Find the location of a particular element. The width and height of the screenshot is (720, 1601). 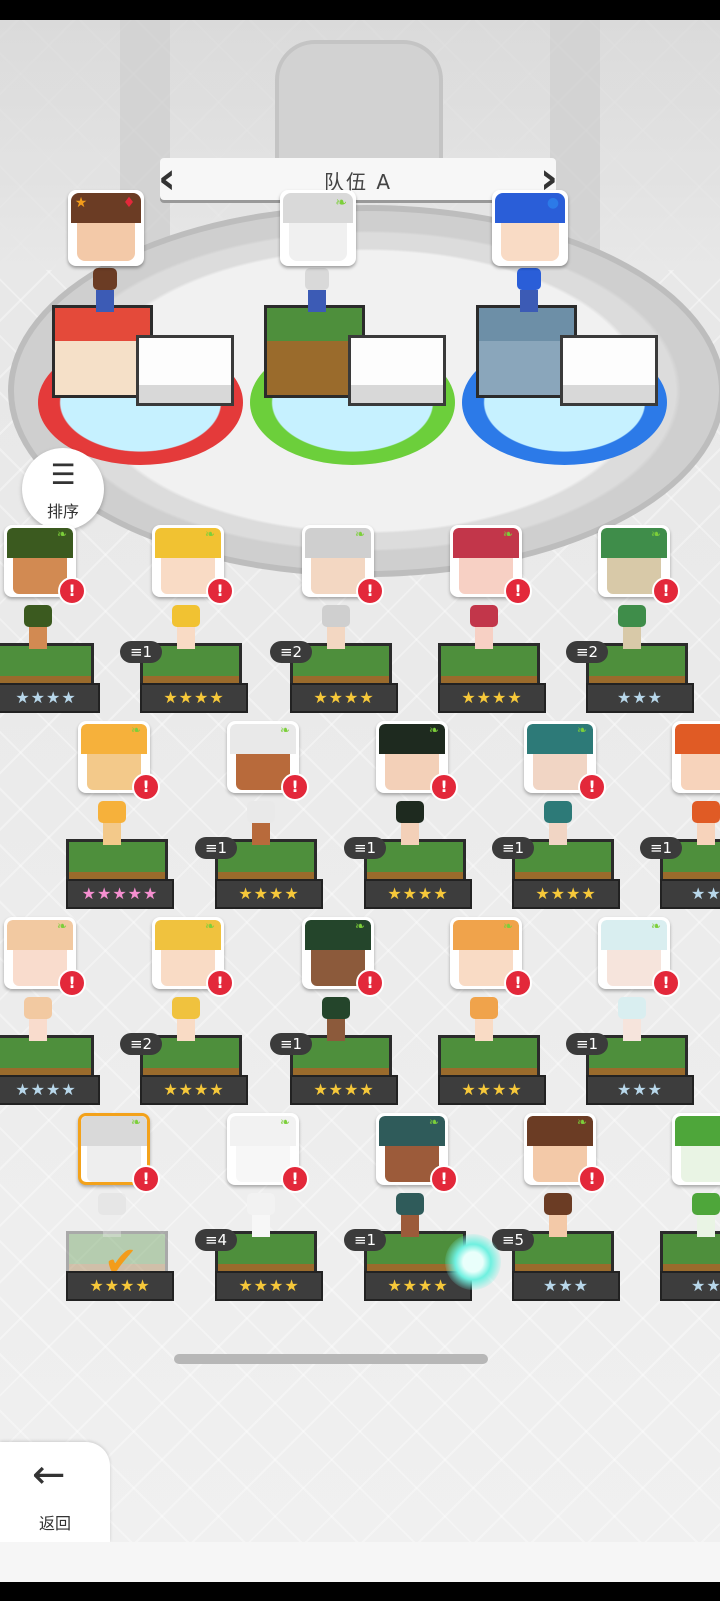

sort-button: ☰ 排序 is located at coordinates (63, 489).